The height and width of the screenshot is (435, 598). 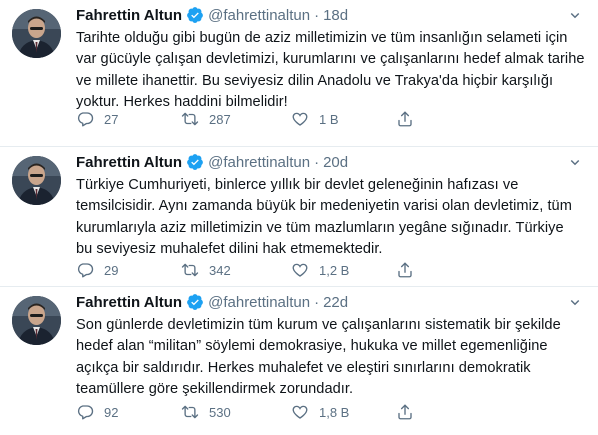 I want to click on retweet-button: 287, so click(x=236, y=119).